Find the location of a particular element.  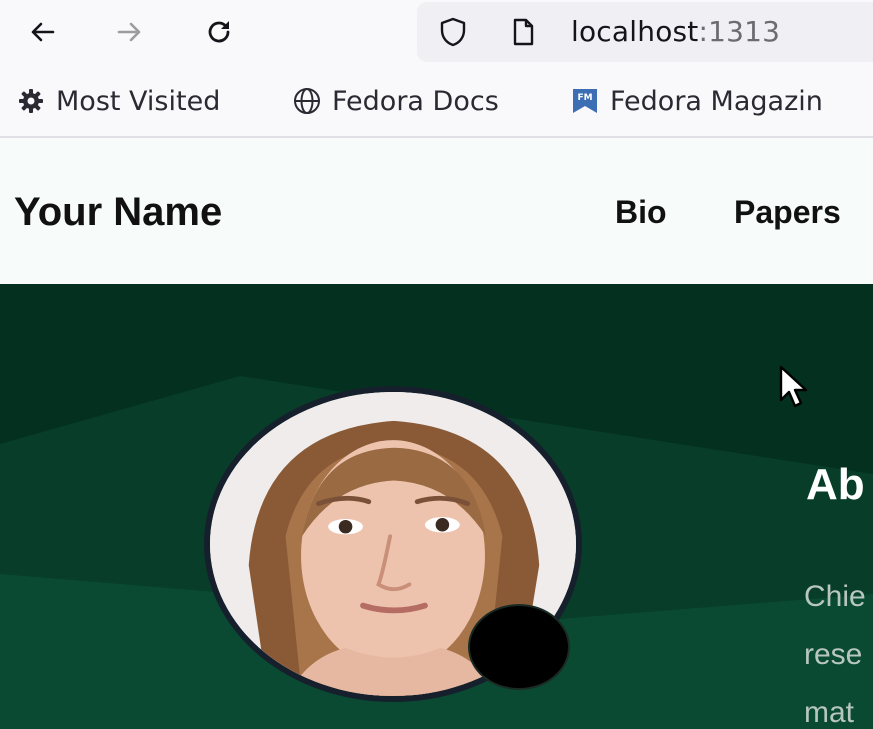

bookmark-label: Fedora Docs is located at coordinates (415, 101).